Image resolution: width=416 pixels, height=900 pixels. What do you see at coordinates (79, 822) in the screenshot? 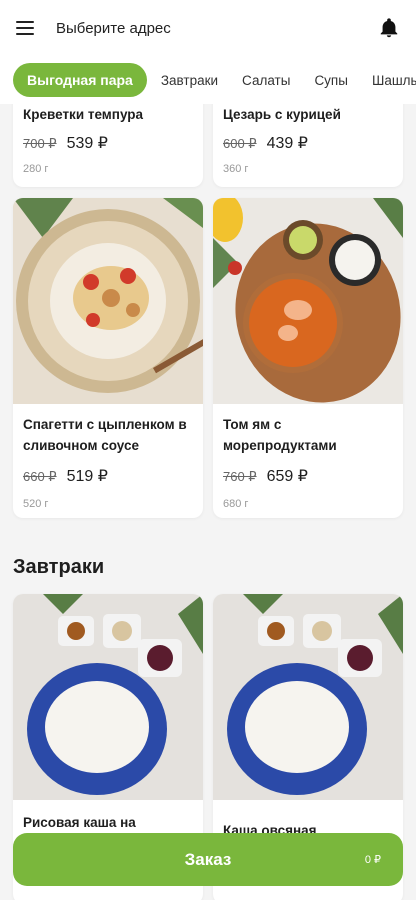
I see `product-name: Рисовая каша на` at bounding box center [79, 822].